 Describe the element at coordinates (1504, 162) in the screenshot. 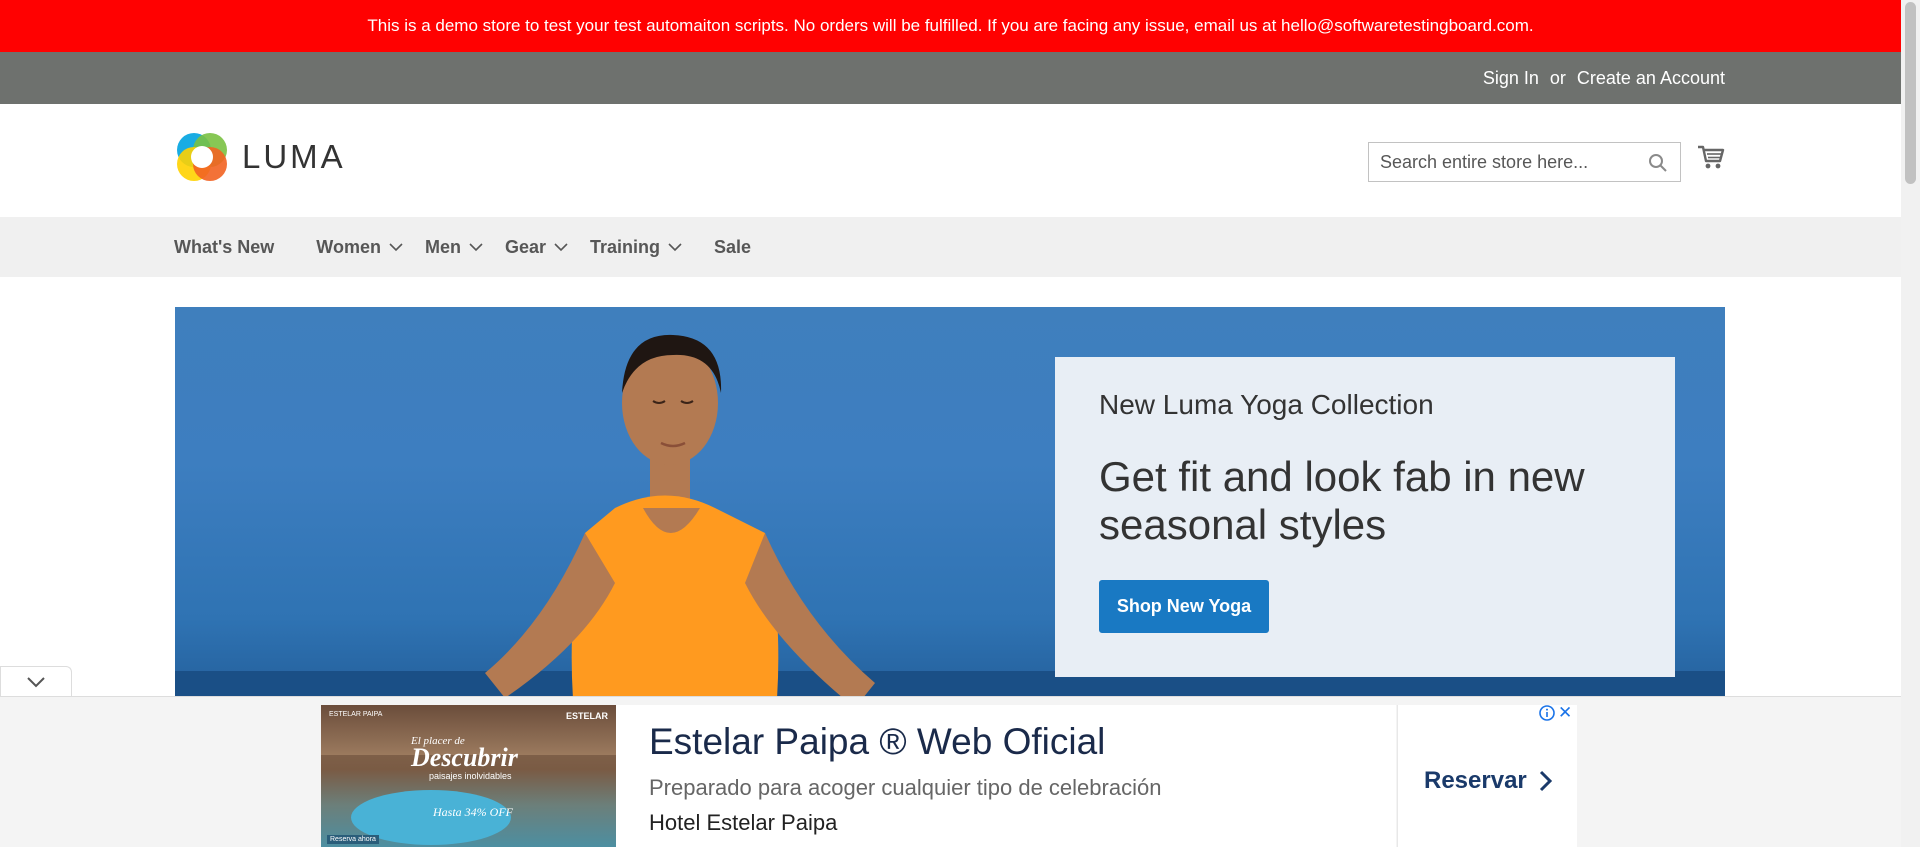

I see `search-input` at that location.